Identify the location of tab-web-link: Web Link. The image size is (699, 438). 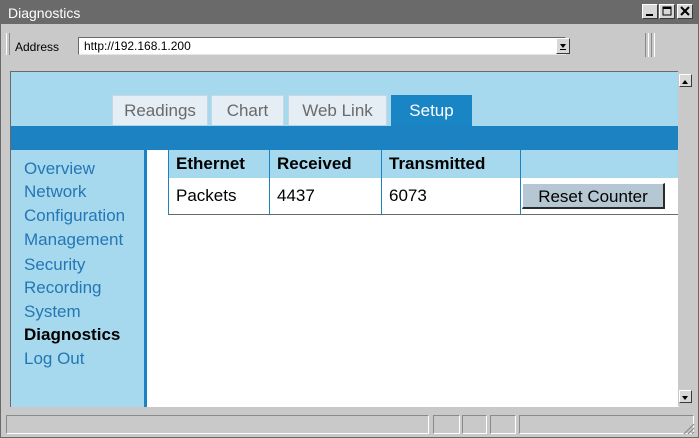
(337, 110).